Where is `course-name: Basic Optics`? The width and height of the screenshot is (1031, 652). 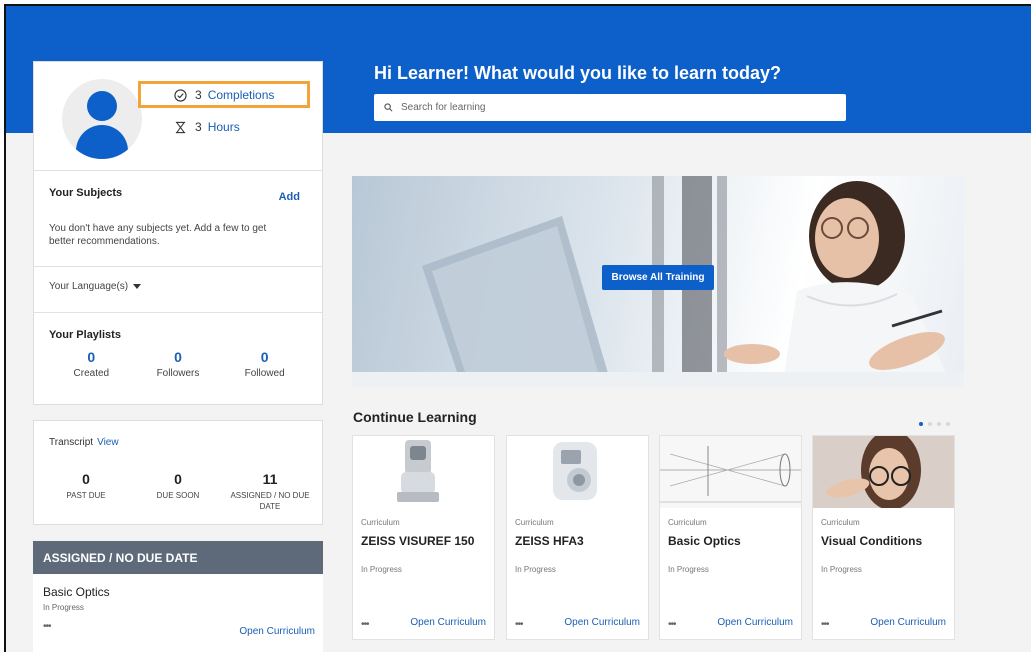
course-name: Basic Optics is located at coordinates (704, 541).